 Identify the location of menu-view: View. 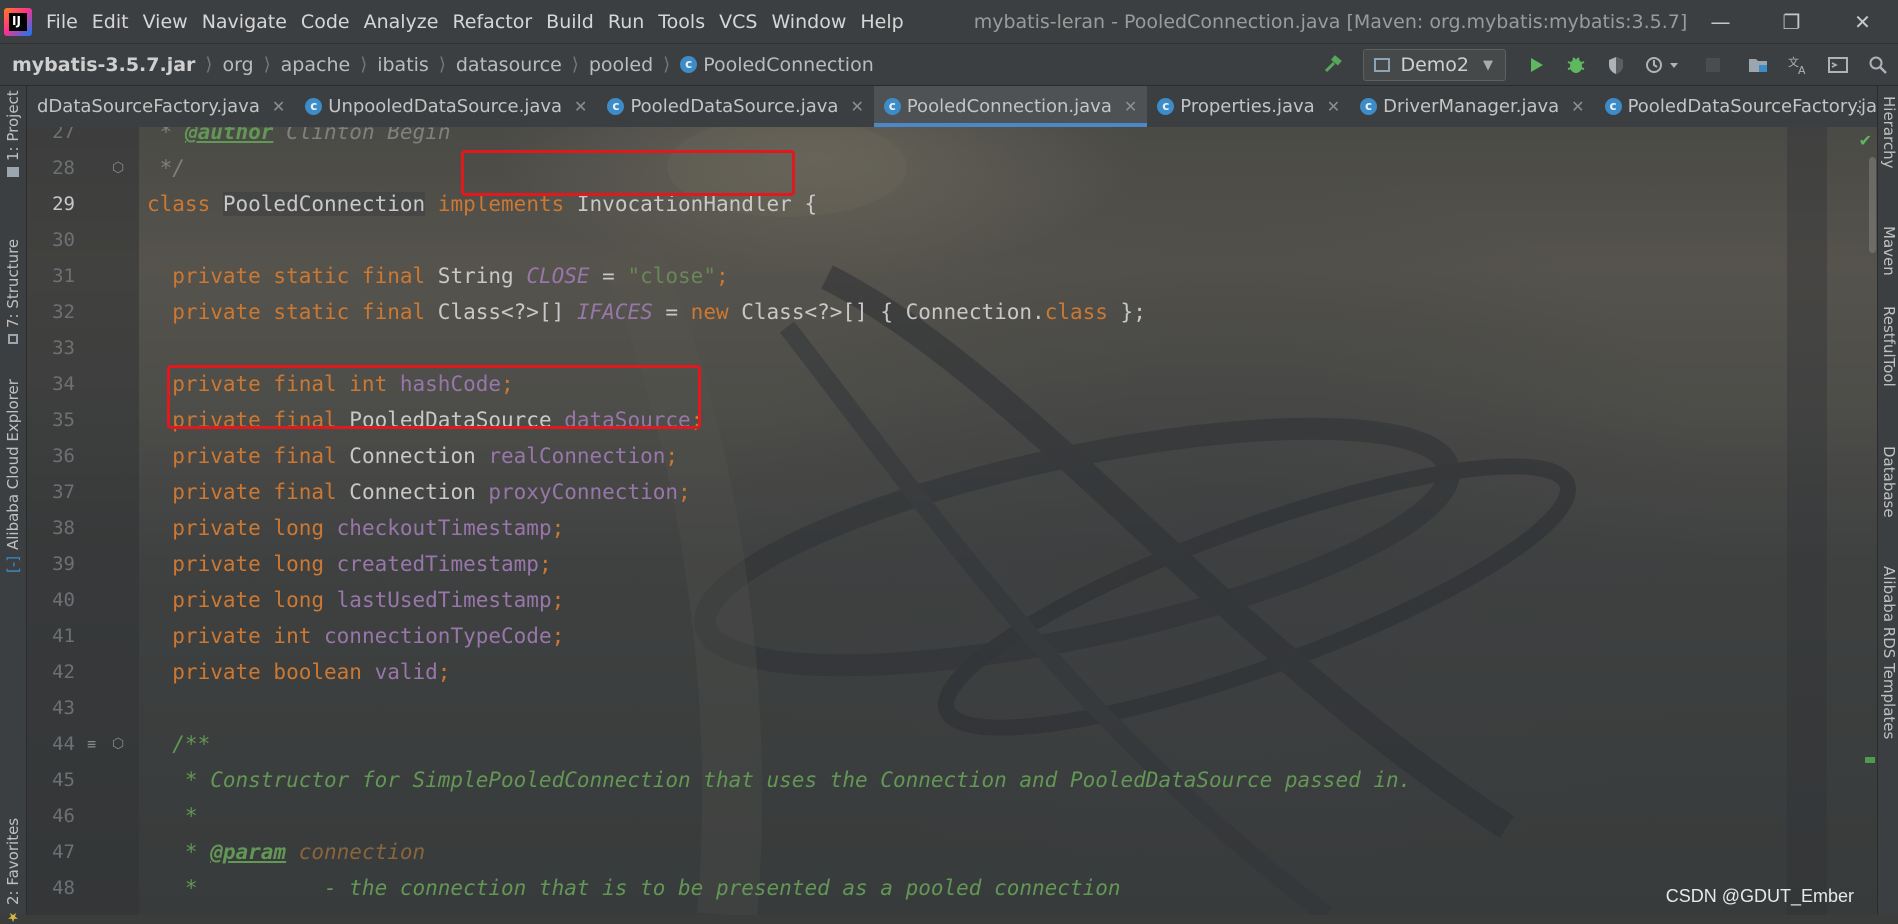
(165, 22).